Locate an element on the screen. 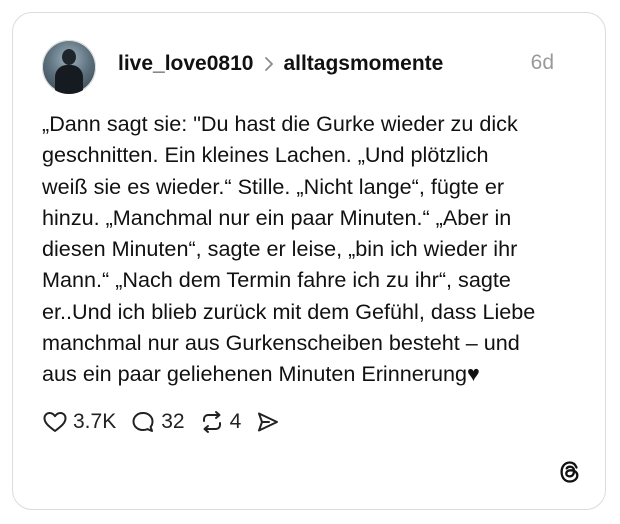 This screenshot has height=524, width=620. send-icon is located at coordinates (268, 422).